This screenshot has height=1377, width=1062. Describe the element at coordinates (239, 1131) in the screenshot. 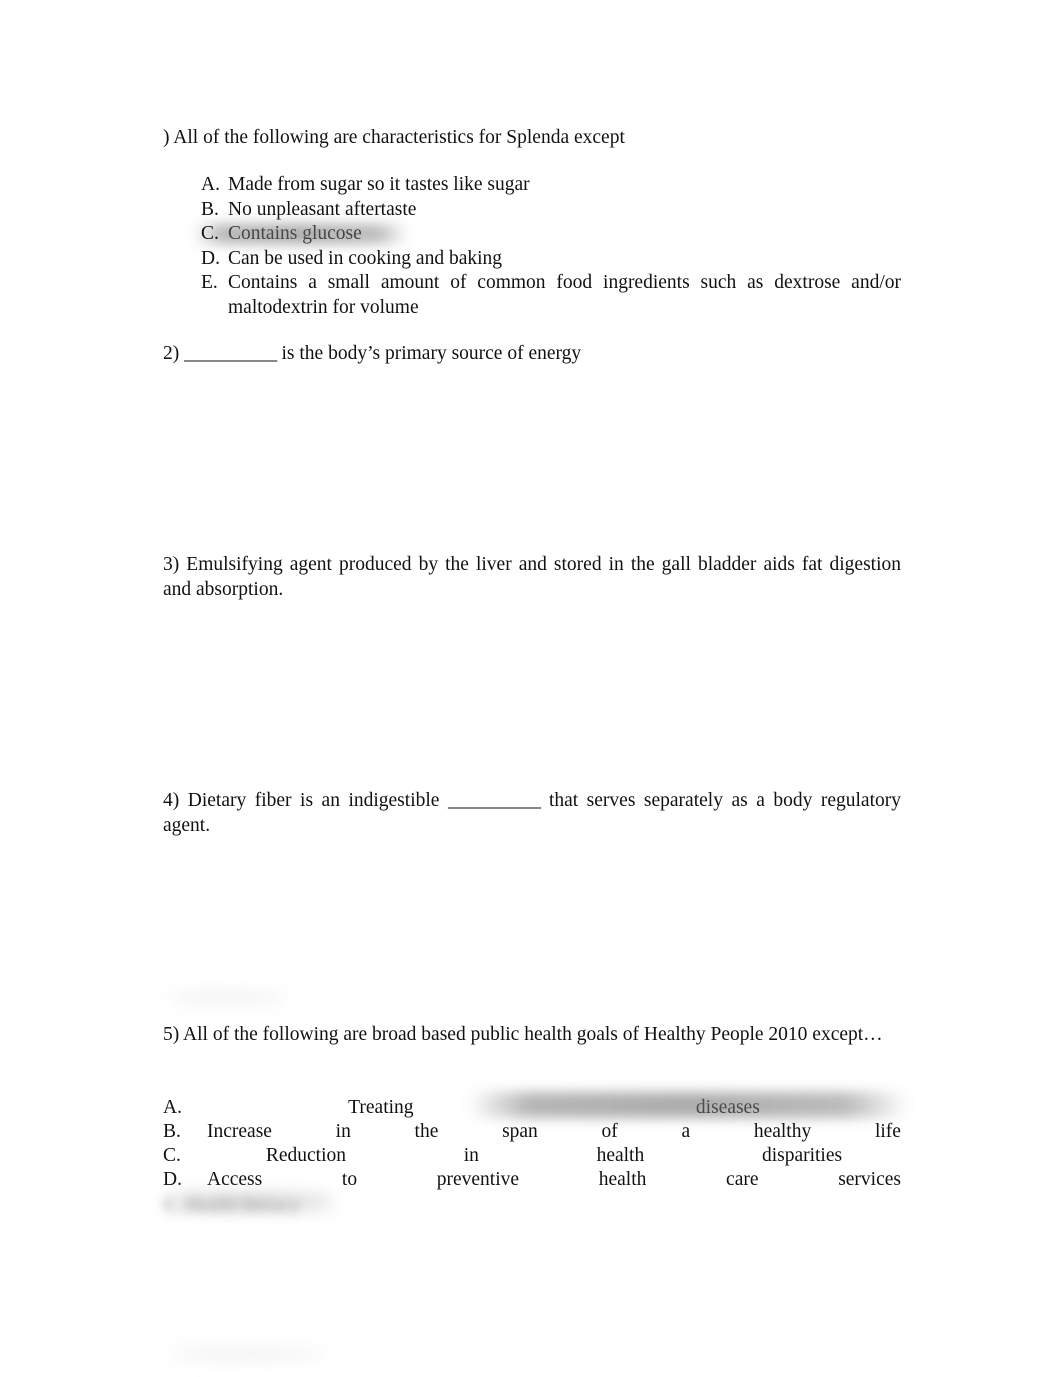

I see `spread-option-b-word-0: Increase` at that location.